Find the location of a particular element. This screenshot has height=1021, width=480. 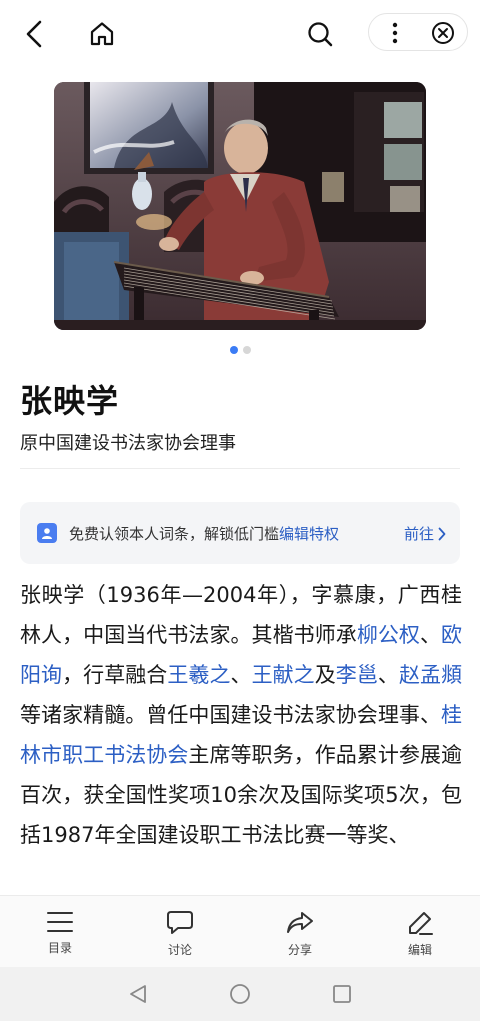

go-button: 前往 is located at coordinates (425, 533).